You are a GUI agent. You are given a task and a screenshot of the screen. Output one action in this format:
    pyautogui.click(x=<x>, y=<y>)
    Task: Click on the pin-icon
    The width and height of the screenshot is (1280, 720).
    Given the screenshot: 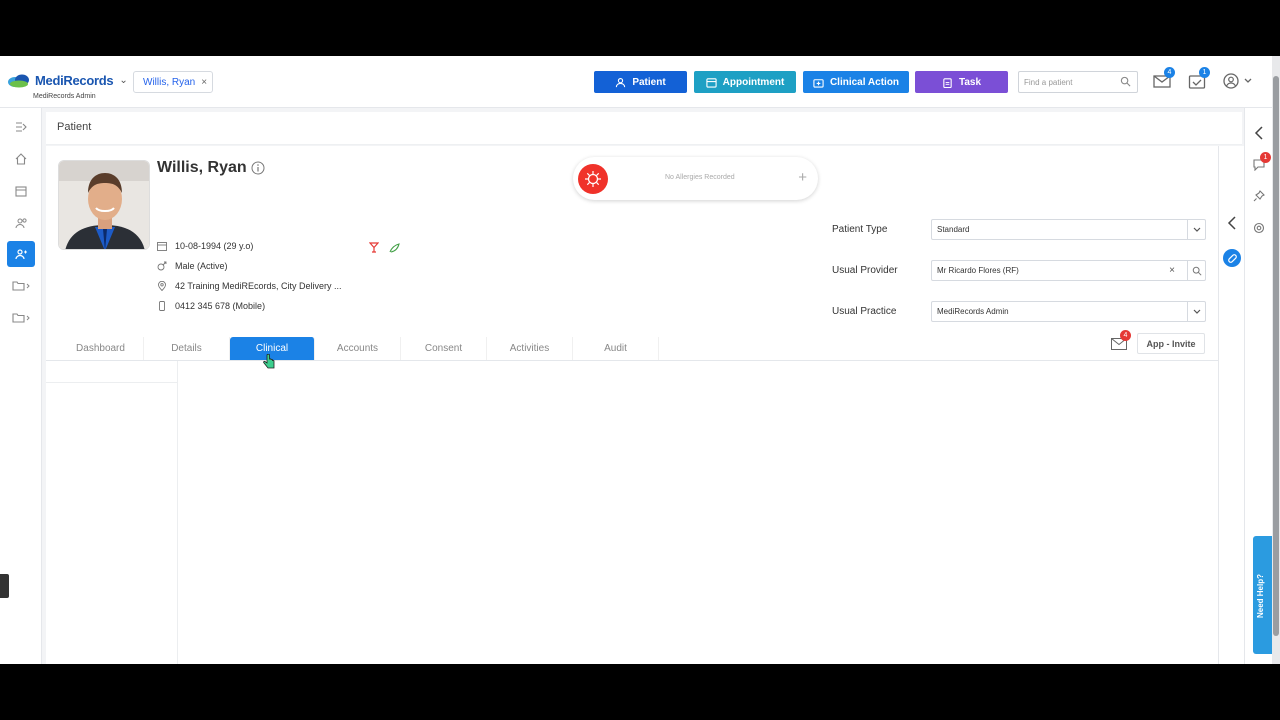 What is the action you would take?
    pyautogui.click(x=1259, y=196)
    